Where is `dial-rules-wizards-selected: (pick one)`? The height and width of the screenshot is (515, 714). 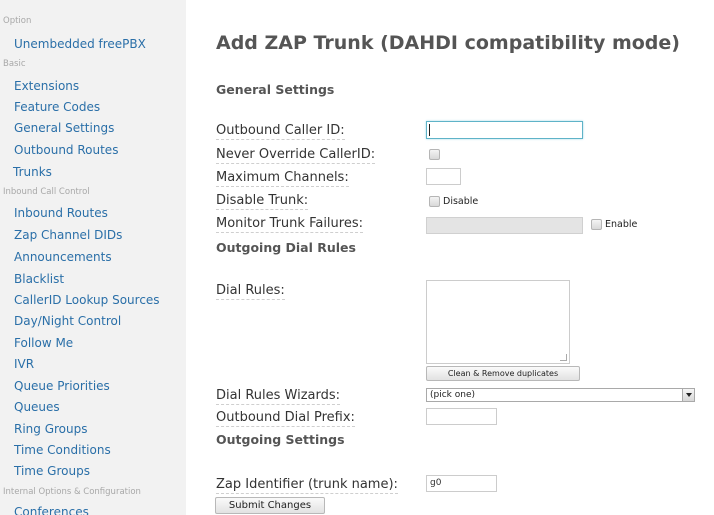
dial-rules-wizards-selected: (pick one) is located at coordinates (453, 395).